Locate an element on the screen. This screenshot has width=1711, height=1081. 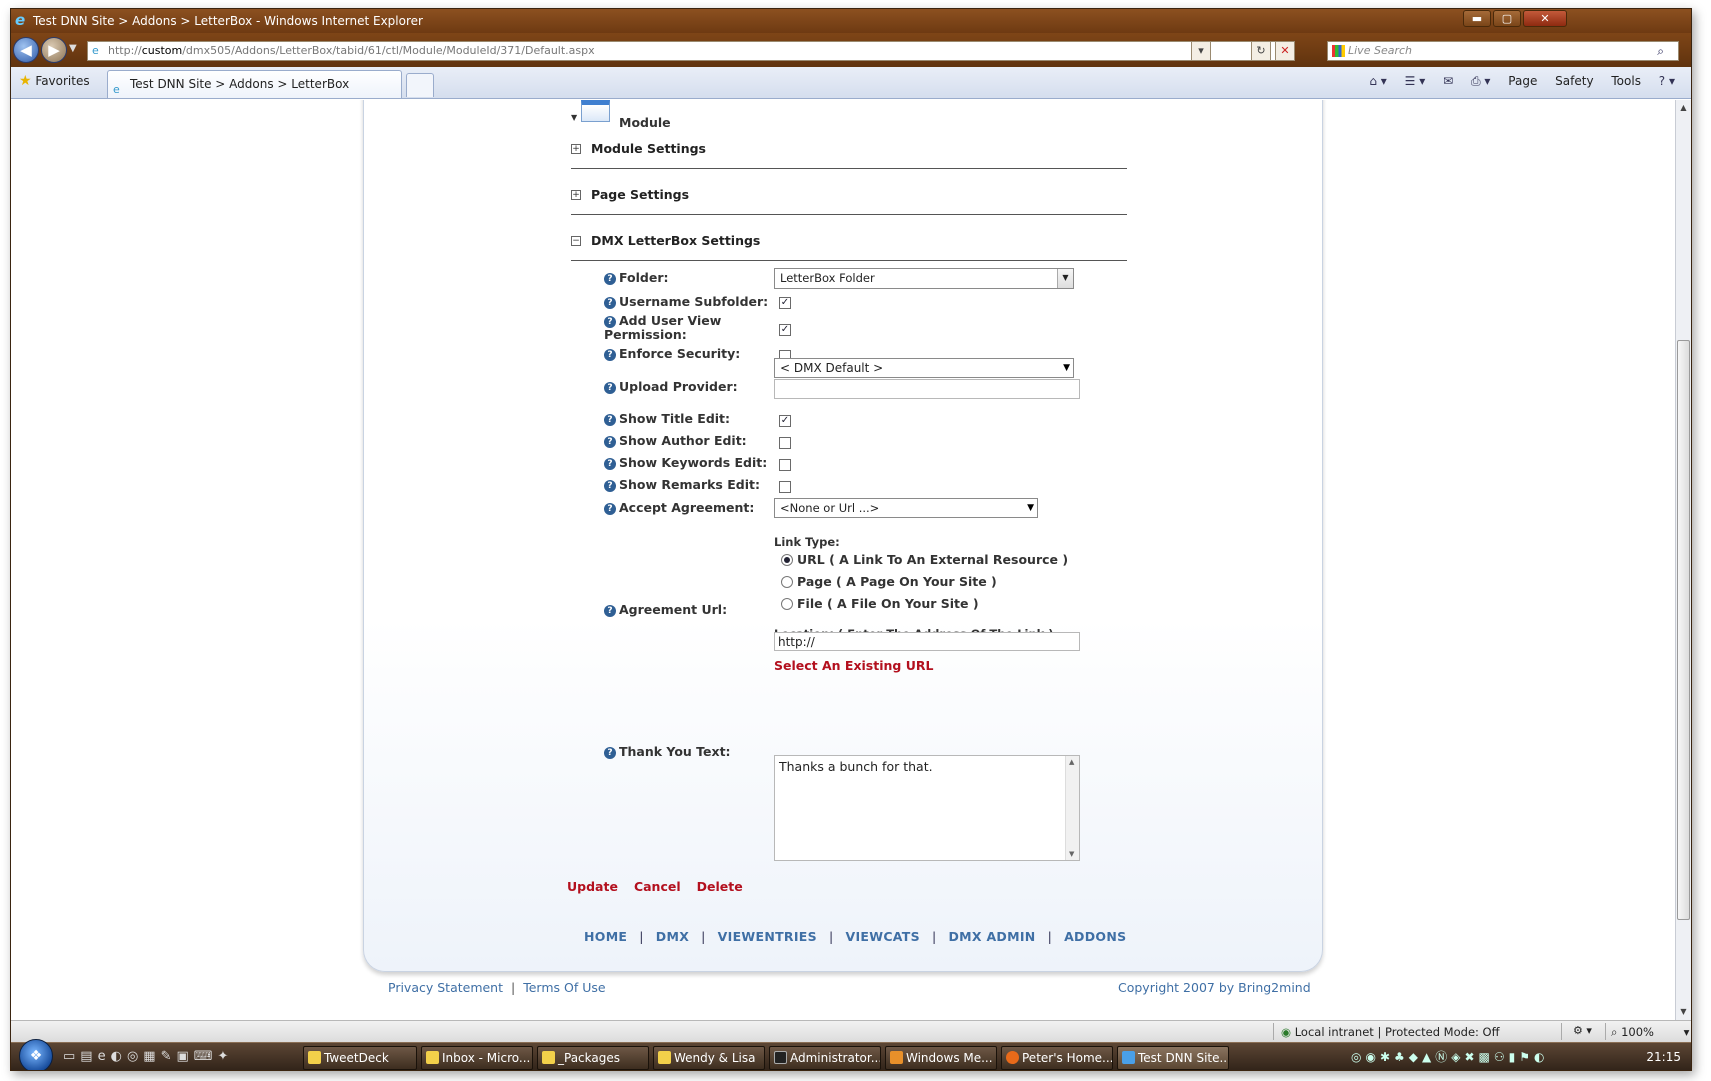
home-icon: ⌂ ▾ is located at coordinates (1377, 81).